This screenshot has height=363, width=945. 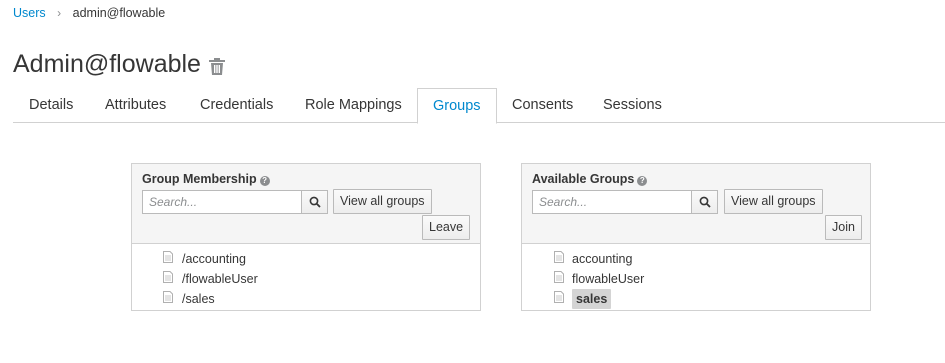 I want to click on tab-details: Details, so click(x=51, y=105).